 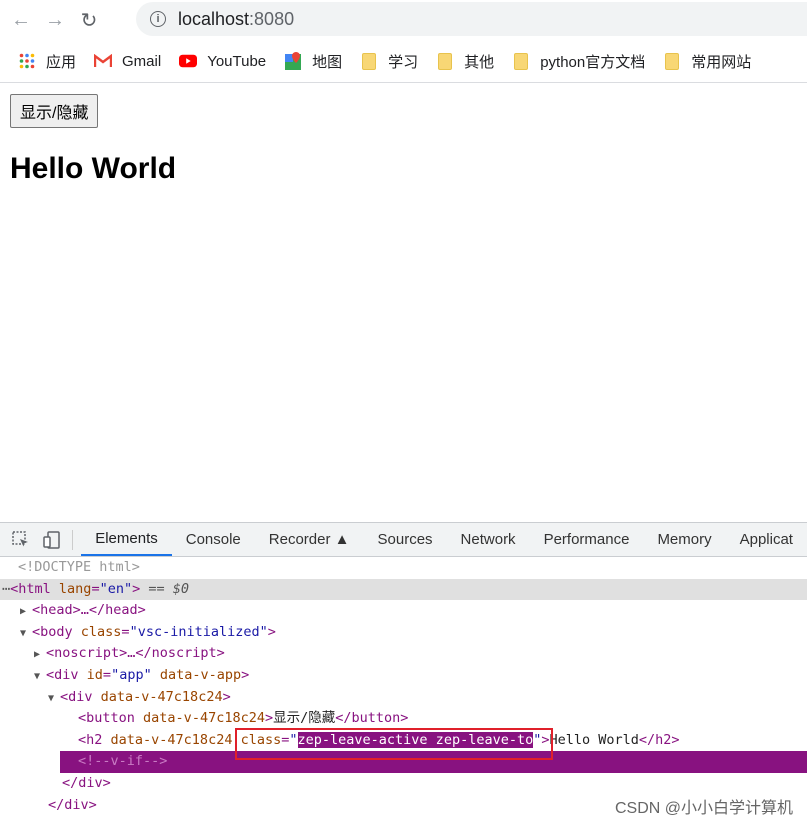 I want to click on attr-value: "app", so click(x=131, y=674).